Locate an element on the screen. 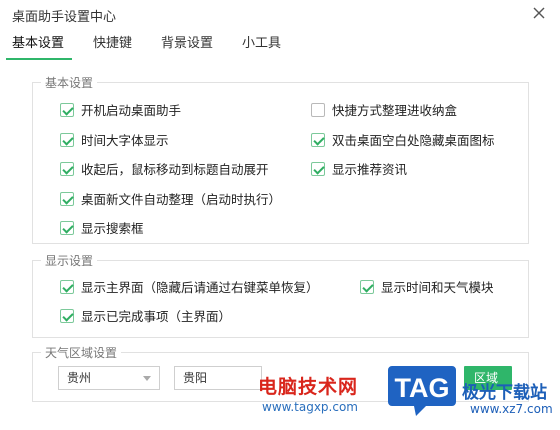  checkbox-show-time-weather-label: 显示时间和天气模块 is located at coordinates (437, 287).